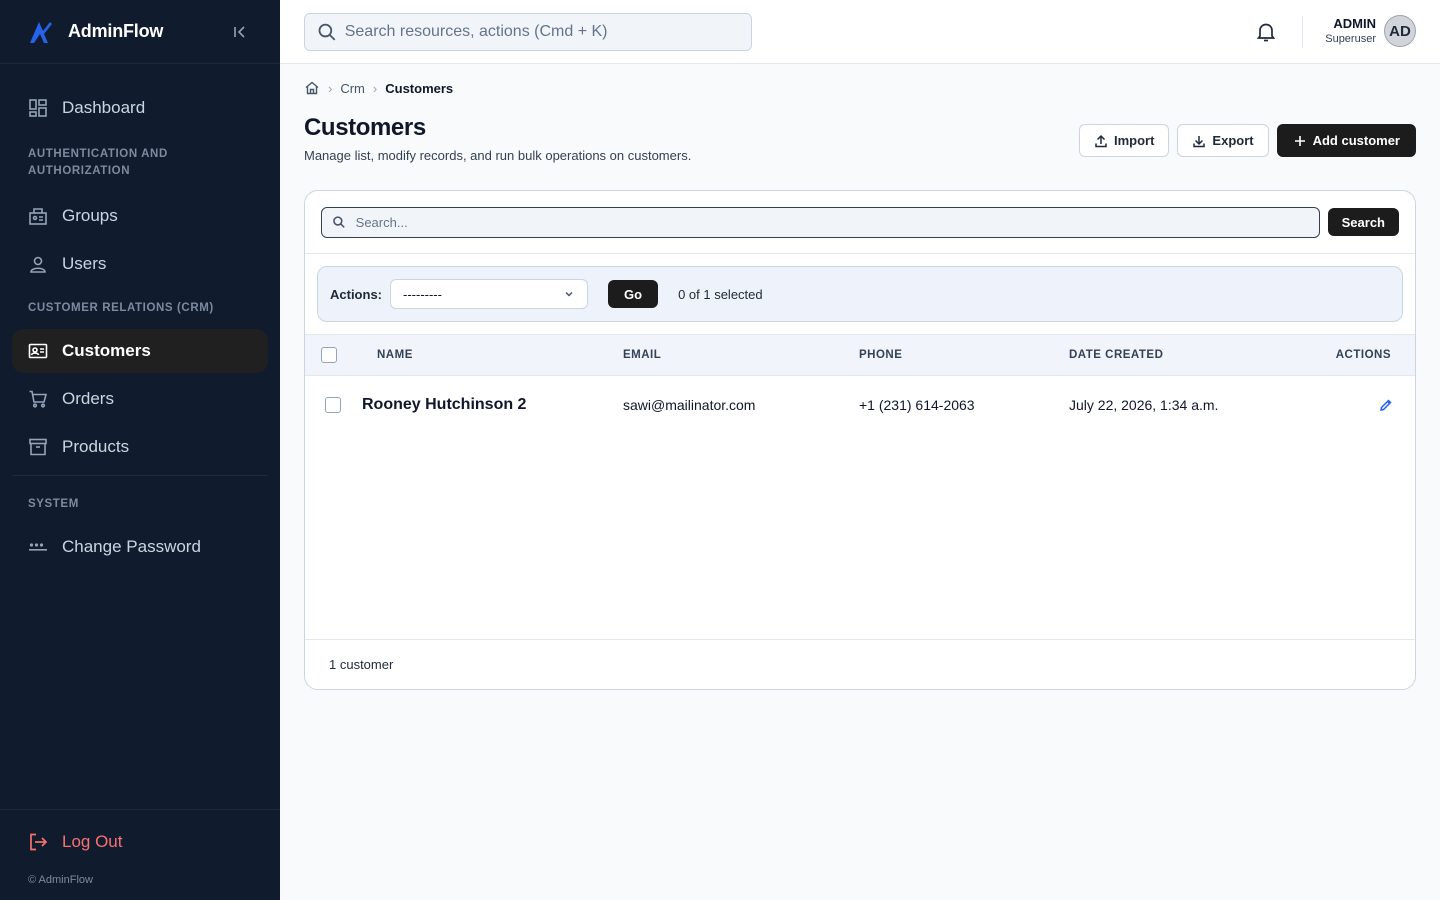  Describe the element at coordinates (917, 405) in the screenshot. I see `customer-phone: +1 (231) 614-2063` at that location.